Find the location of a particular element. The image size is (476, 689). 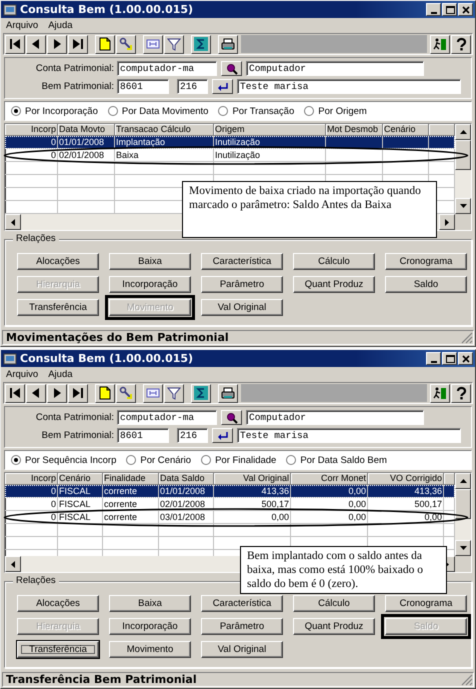

column-header: Incorp is located at coordinates (31, 479).